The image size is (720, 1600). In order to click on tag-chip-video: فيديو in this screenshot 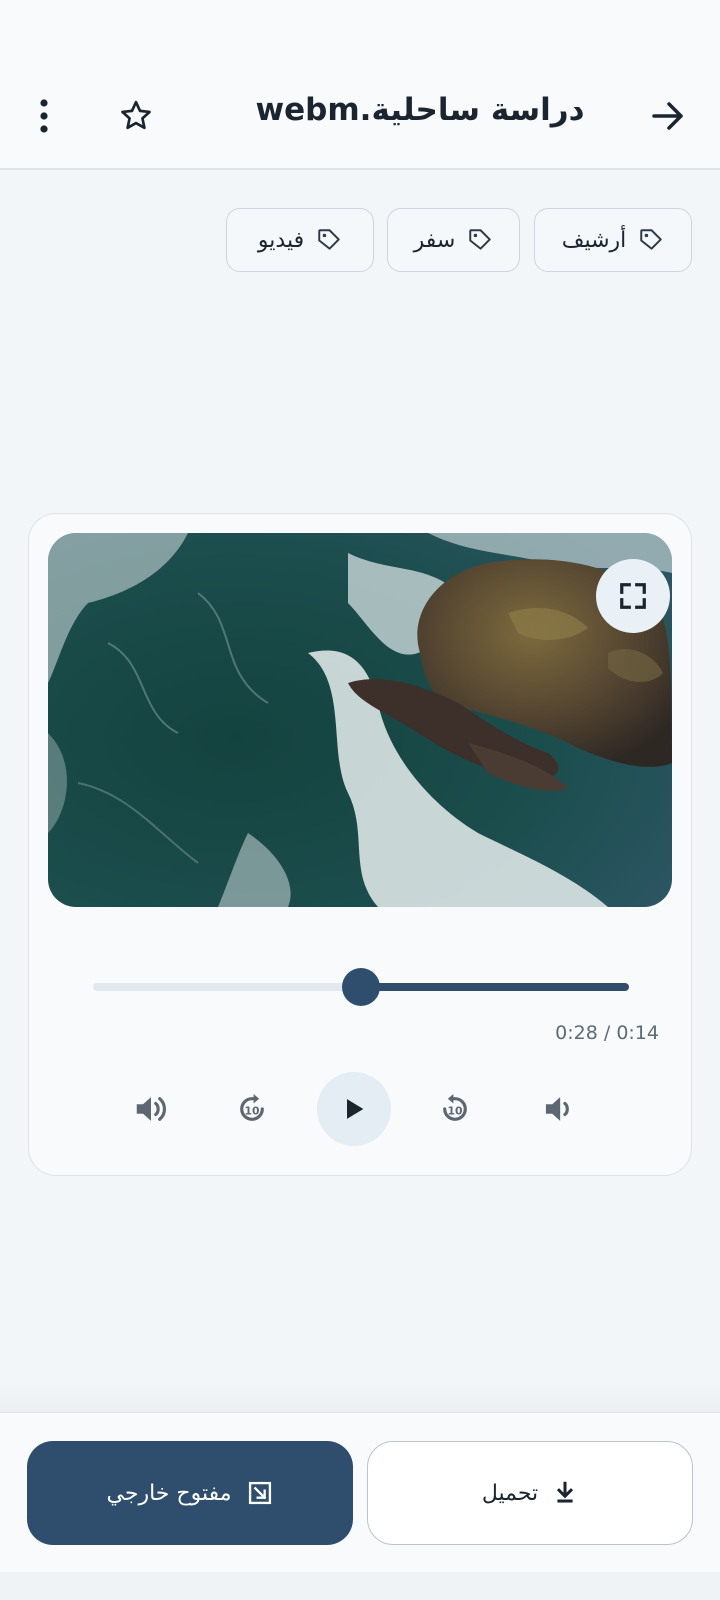, I will do `click(300, 240)`.